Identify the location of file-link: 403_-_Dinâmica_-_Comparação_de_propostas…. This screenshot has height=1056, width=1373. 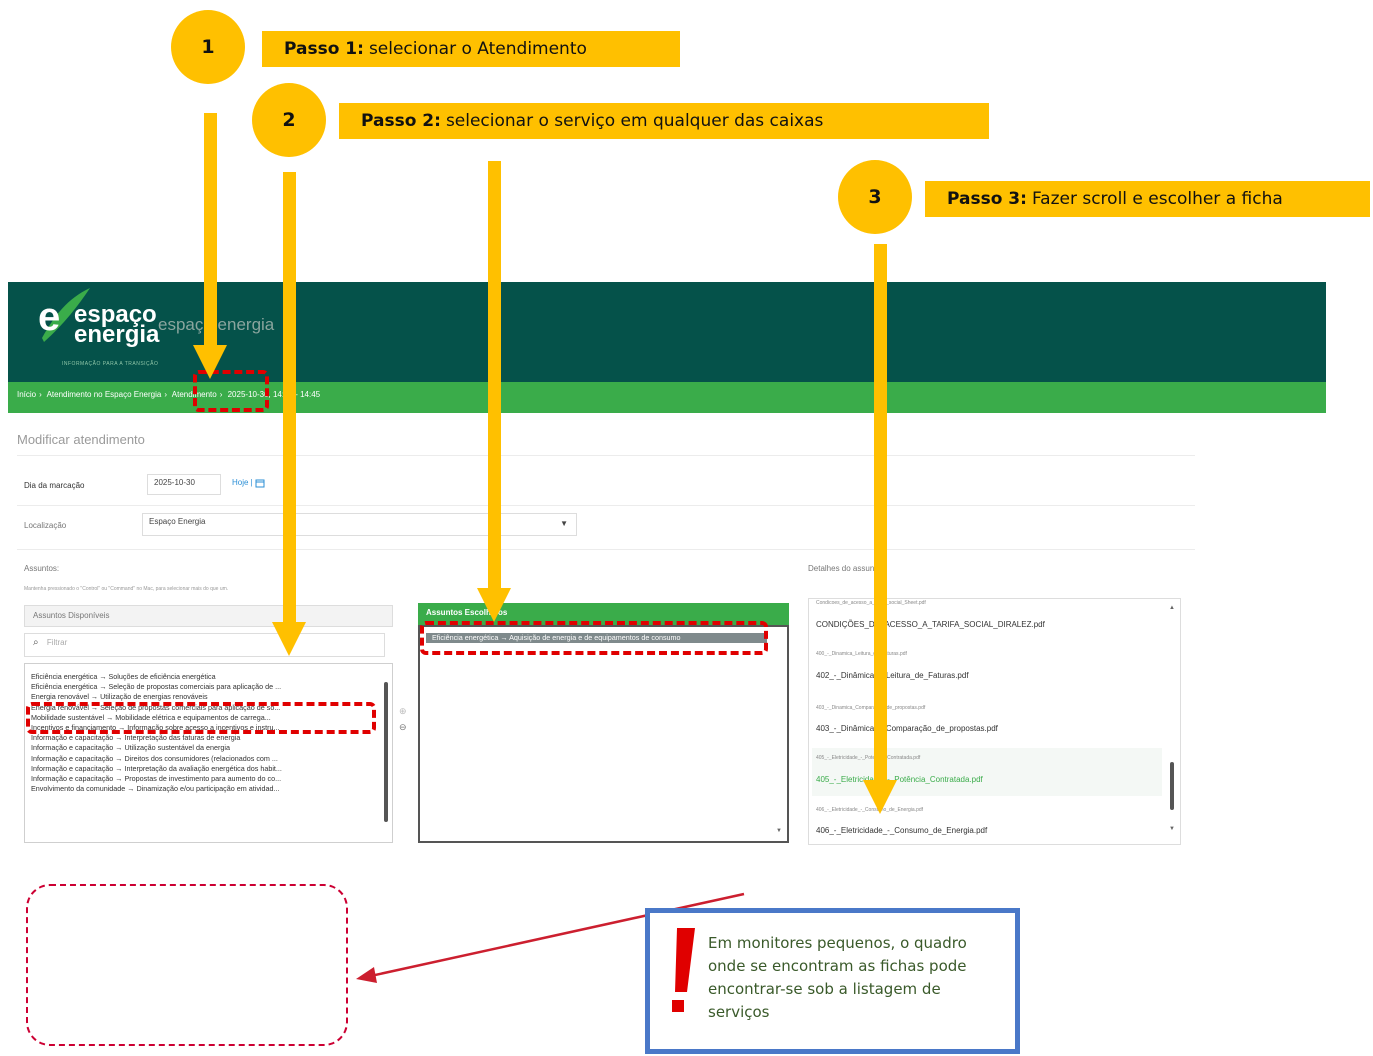
(992, 728).